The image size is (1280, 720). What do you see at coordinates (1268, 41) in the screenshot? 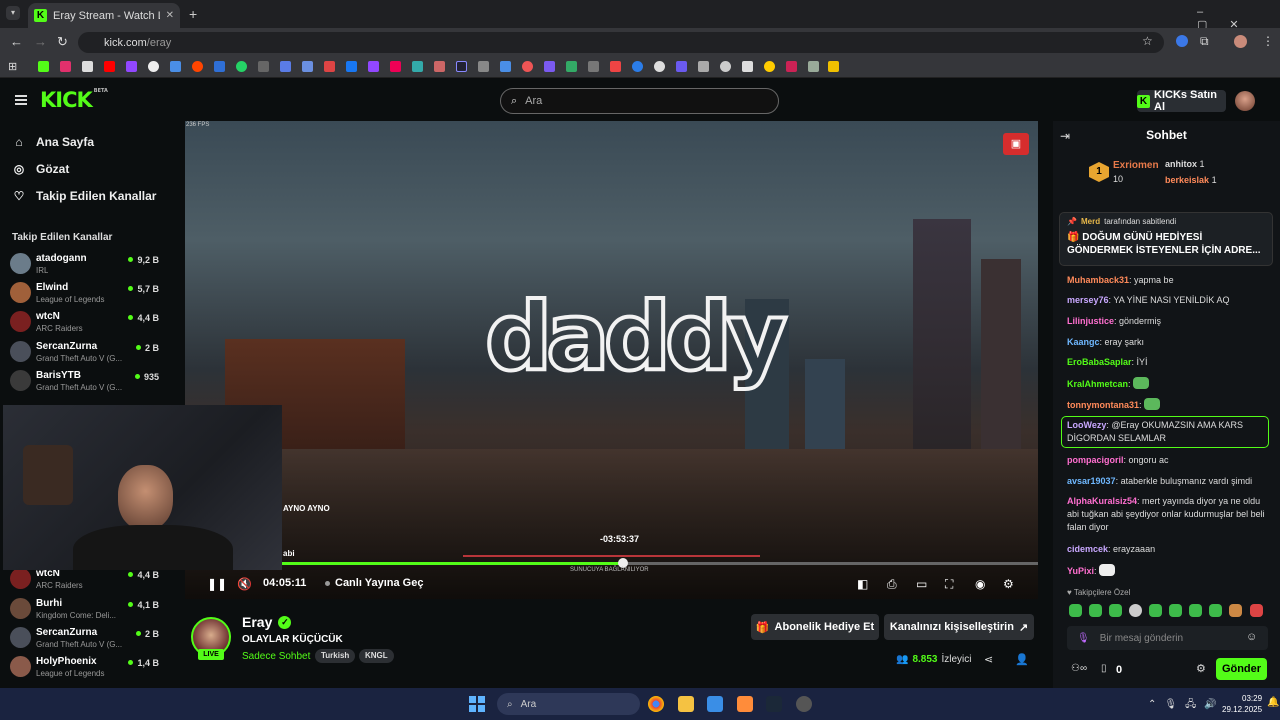
I see `browser-menu-icon: ⋮` at bounding box center [1268, 41].